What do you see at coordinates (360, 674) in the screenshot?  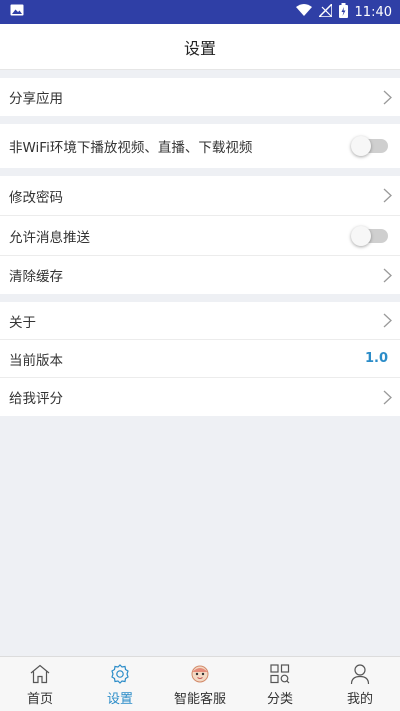 I see `user-icon` at bounding box center [360, 674].